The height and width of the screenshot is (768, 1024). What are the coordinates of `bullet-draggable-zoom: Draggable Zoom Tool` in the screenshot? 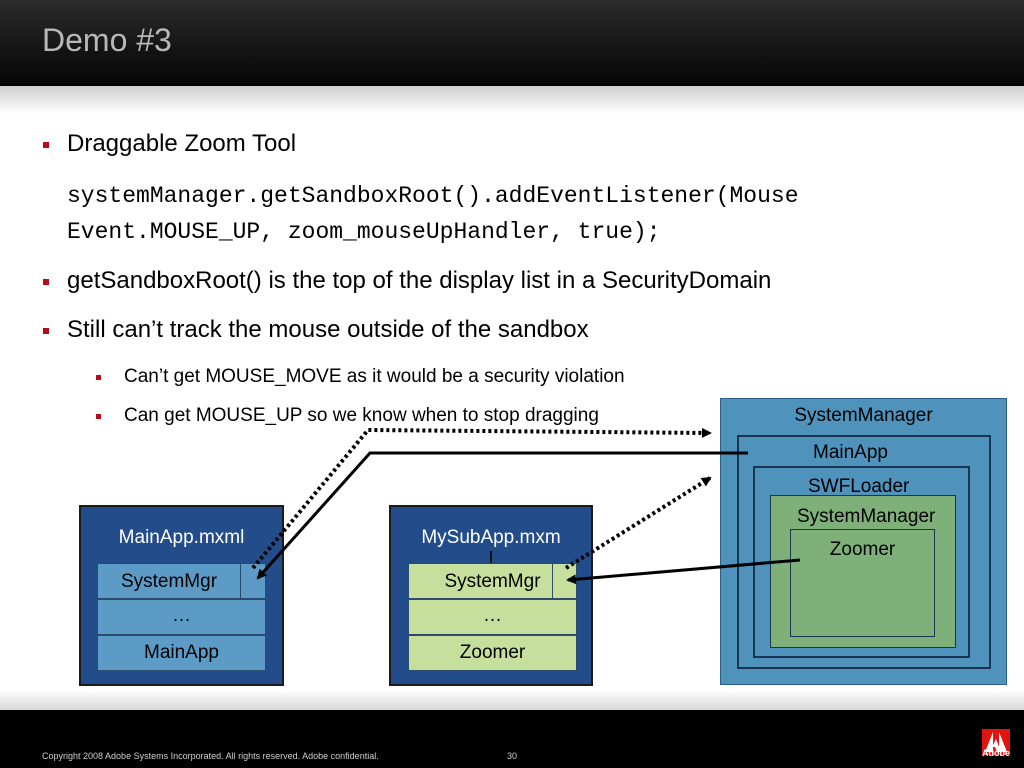 It's located at (182, 143).